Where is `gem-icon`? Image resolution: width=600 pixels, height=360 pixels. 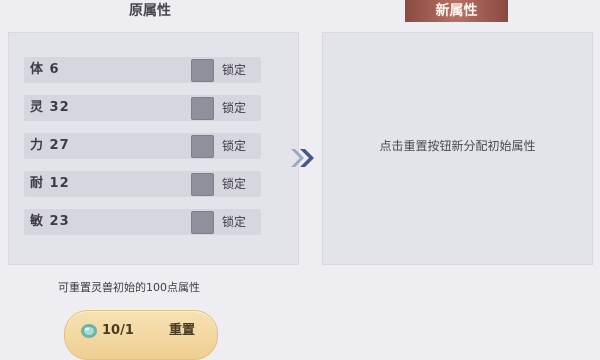 gem-icon is located at coordinates (89, 331).